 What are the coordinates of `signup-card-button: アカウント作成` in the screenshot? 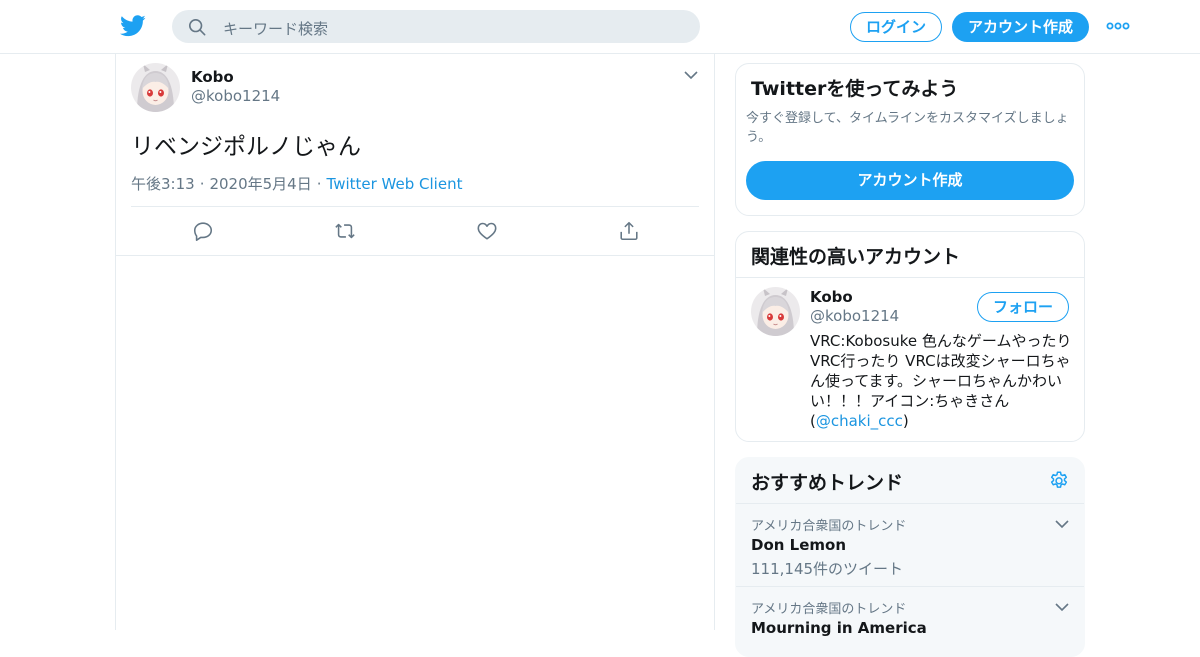 It's located at (910, 180).